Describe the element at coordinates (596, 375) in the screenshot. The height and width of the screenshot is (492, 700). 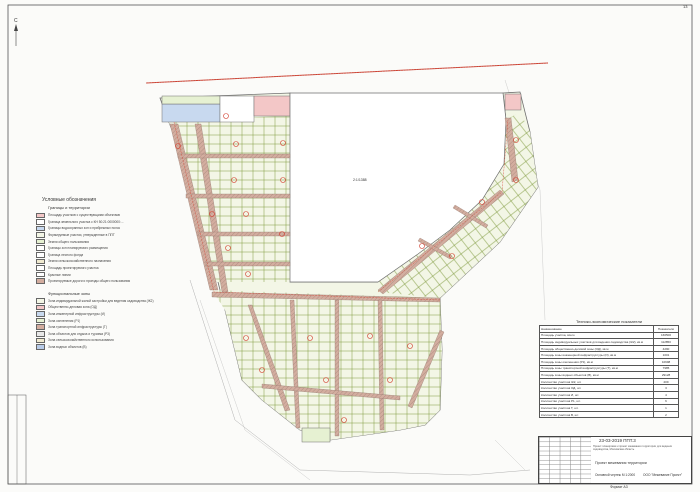
I see `tep-name-cell: Площадь зоны водных объектов (В), кв.м` at that location.